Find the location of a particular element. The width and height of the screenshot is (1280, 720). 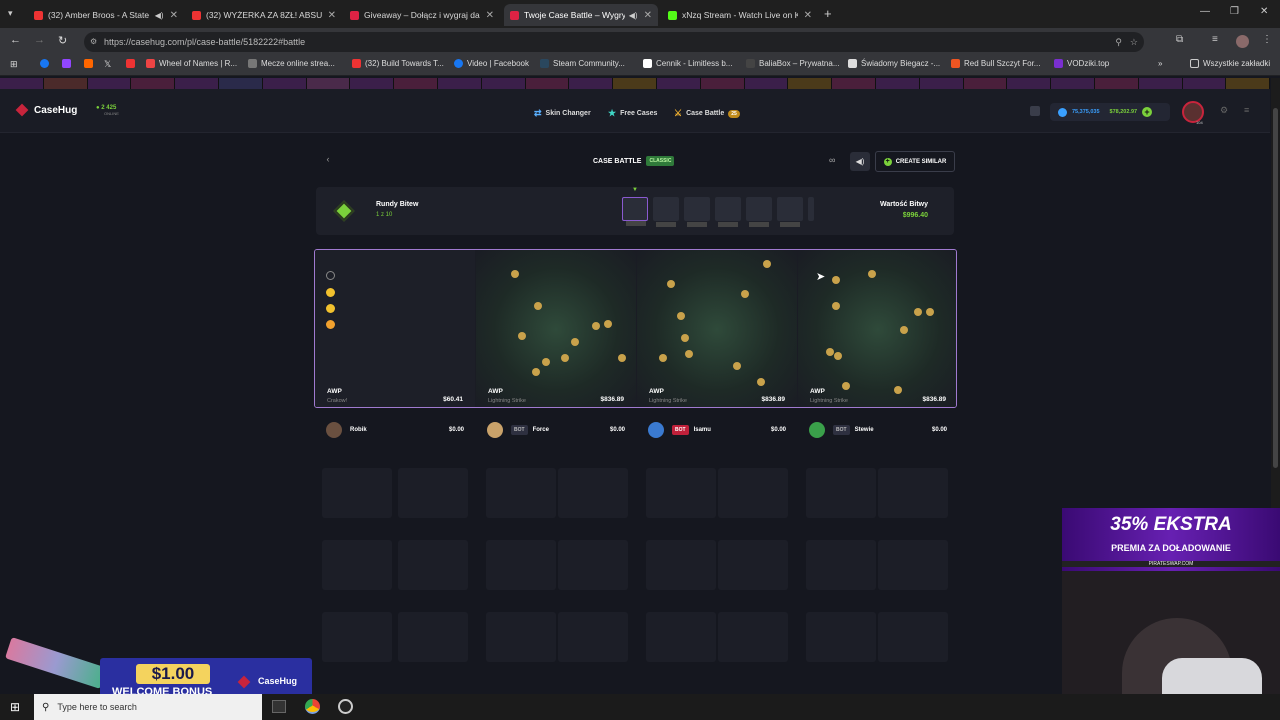

browser-tab: Giveaway – Dołącz i wygraj da ✕ is located at coordinates (422, 15).